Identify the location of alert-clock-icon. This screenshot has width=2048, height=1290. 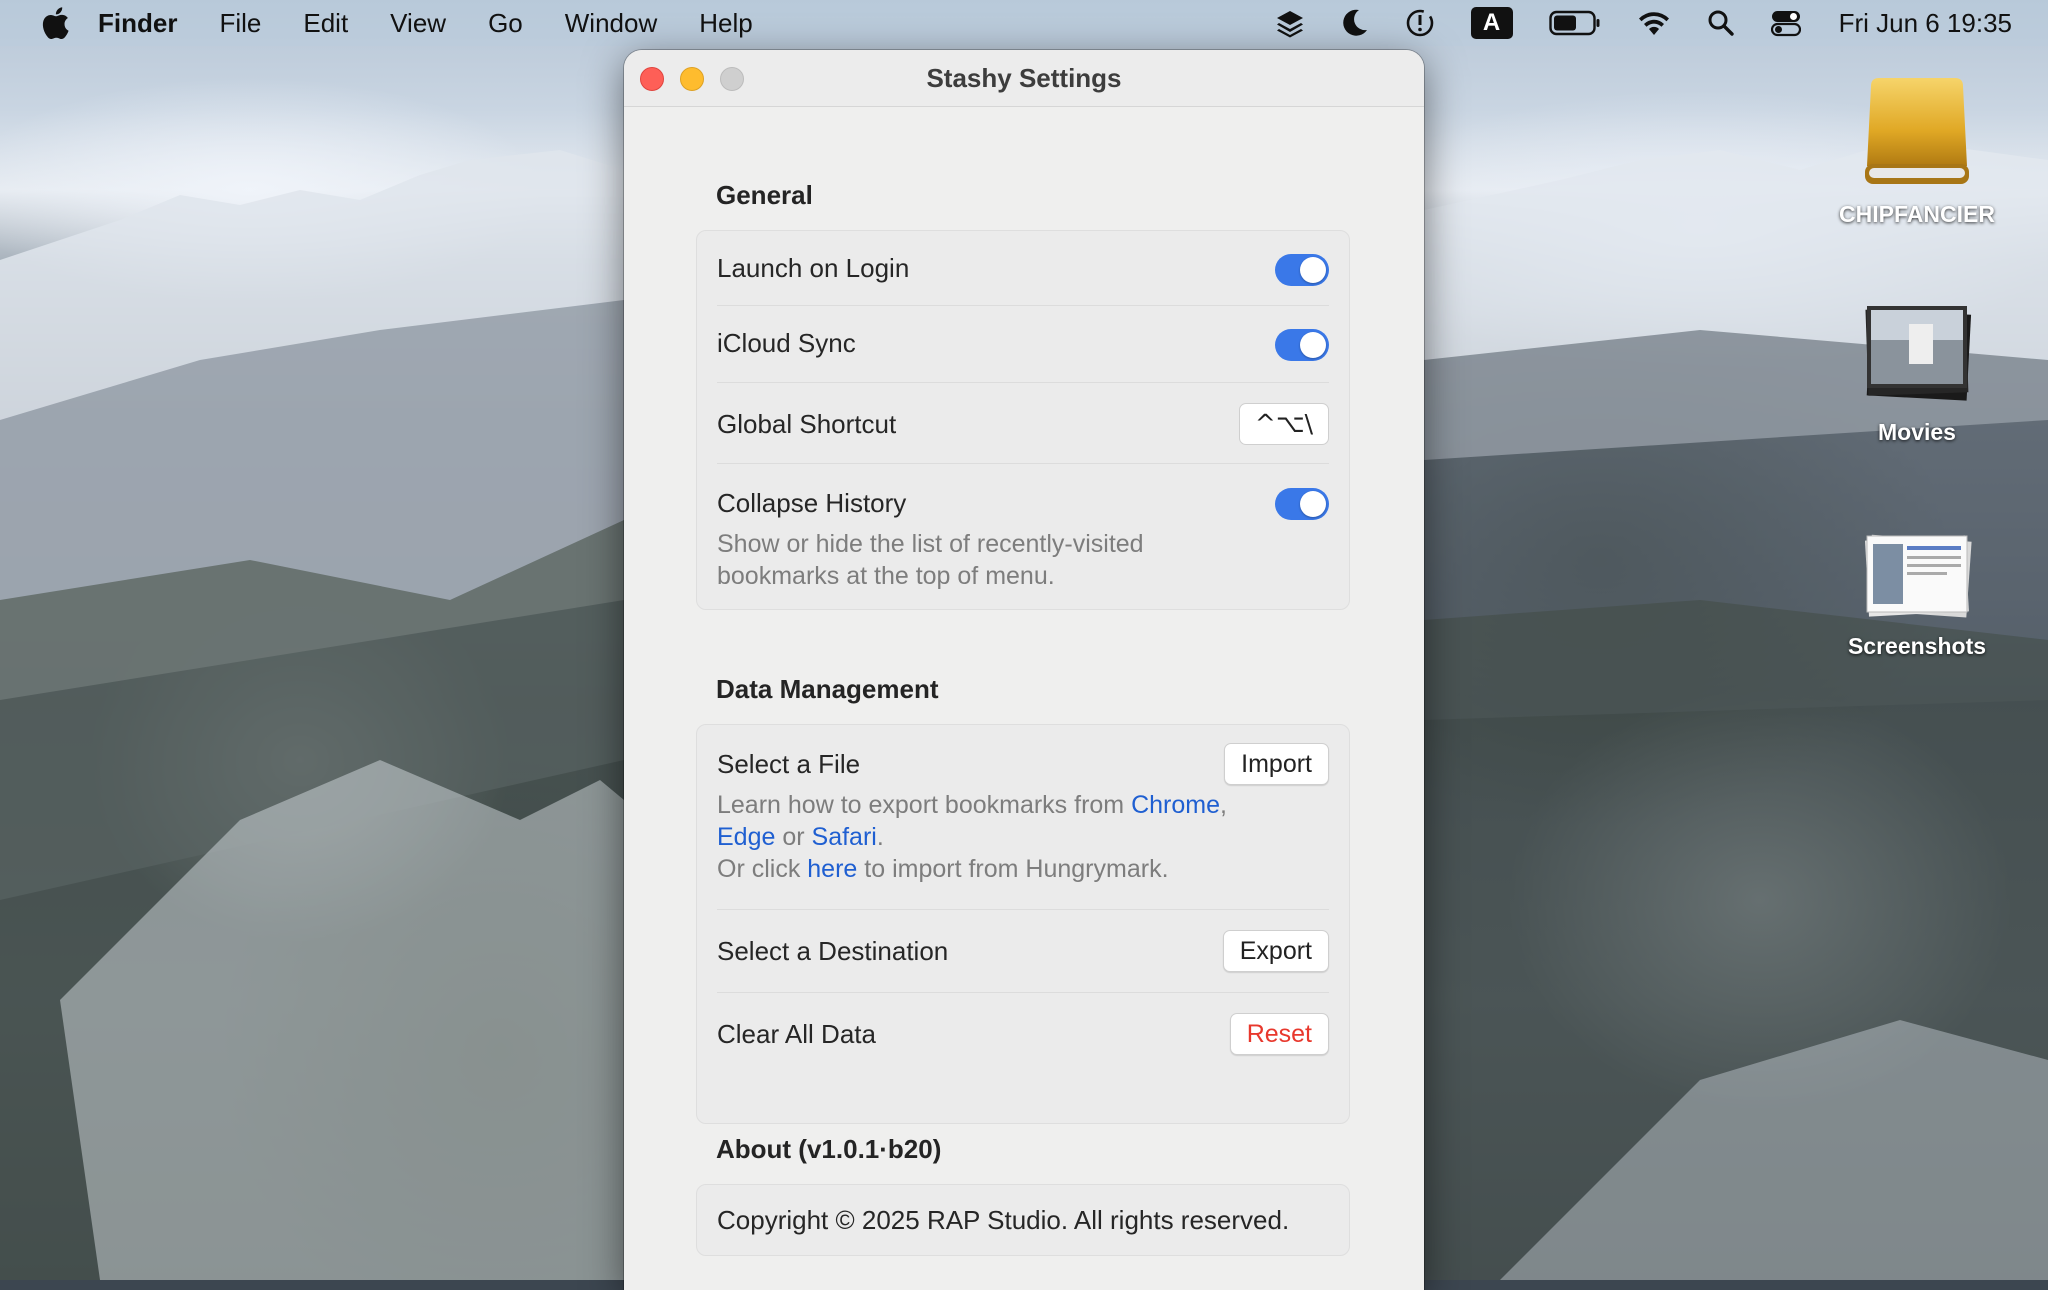
(1420, 23).